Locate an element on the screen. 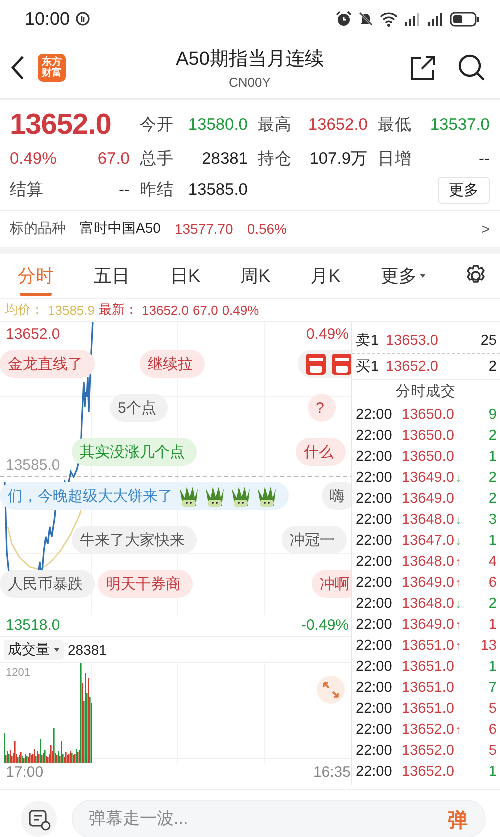  alarm-icon is located at coordinates (344, 19).